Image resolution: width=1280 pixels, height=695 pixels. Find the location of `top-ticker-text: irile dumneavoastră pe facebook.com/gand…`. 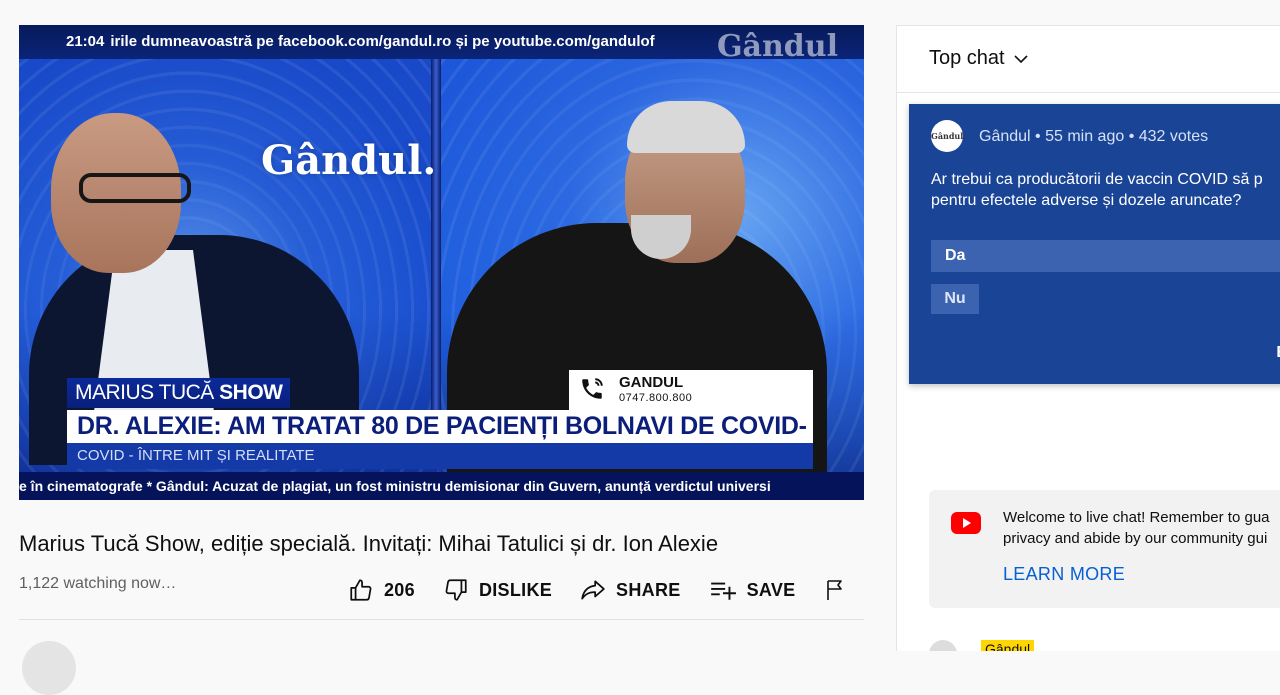

top-ticker-text: irile dumneavoastră pe facebook.com/gand… is located at coordinates (382, 41).